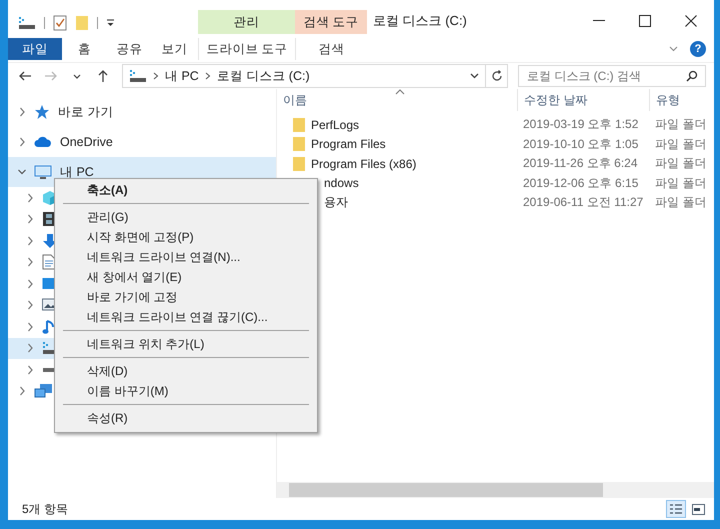  Describe the element at coordinates (581, 144) in the screenshot. I see `modified-date: 2019-10-10 오후 1:05` at that location.